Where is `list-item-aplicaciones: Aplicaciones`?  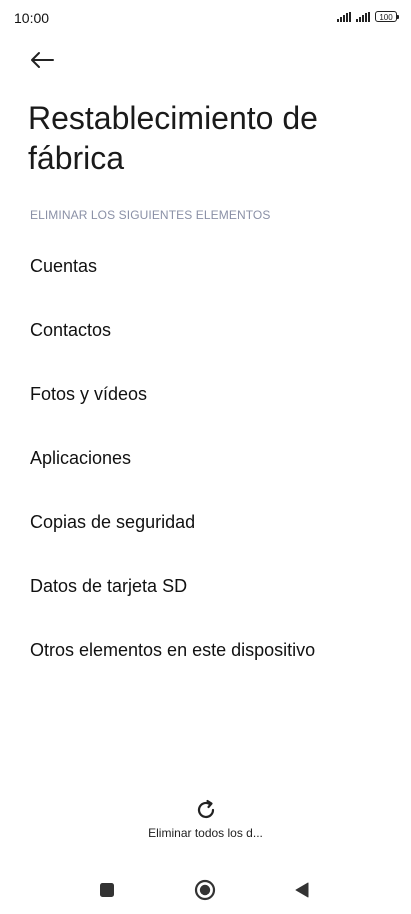
list-item-aplicaciones: Aplicaciones is located at coordinates (81, 457).